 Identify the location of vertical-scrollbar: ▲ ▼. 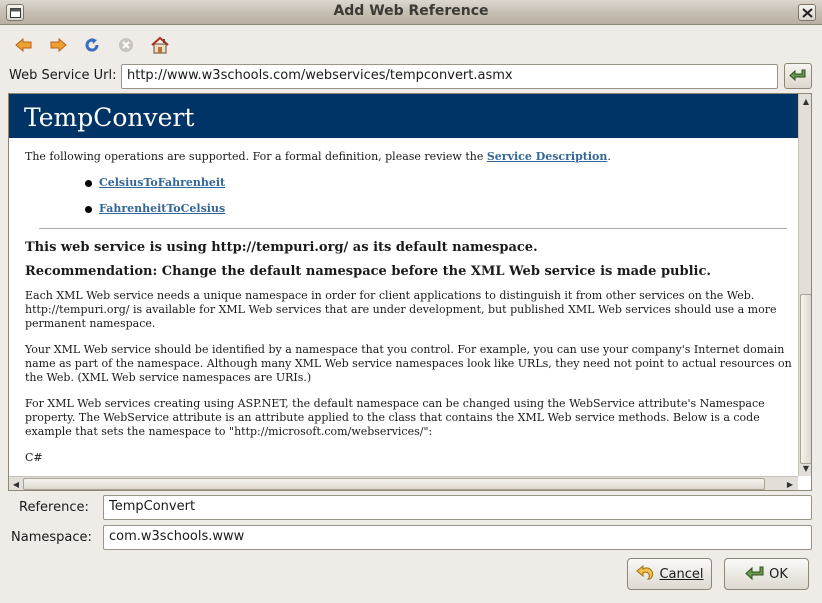
(804, 285).